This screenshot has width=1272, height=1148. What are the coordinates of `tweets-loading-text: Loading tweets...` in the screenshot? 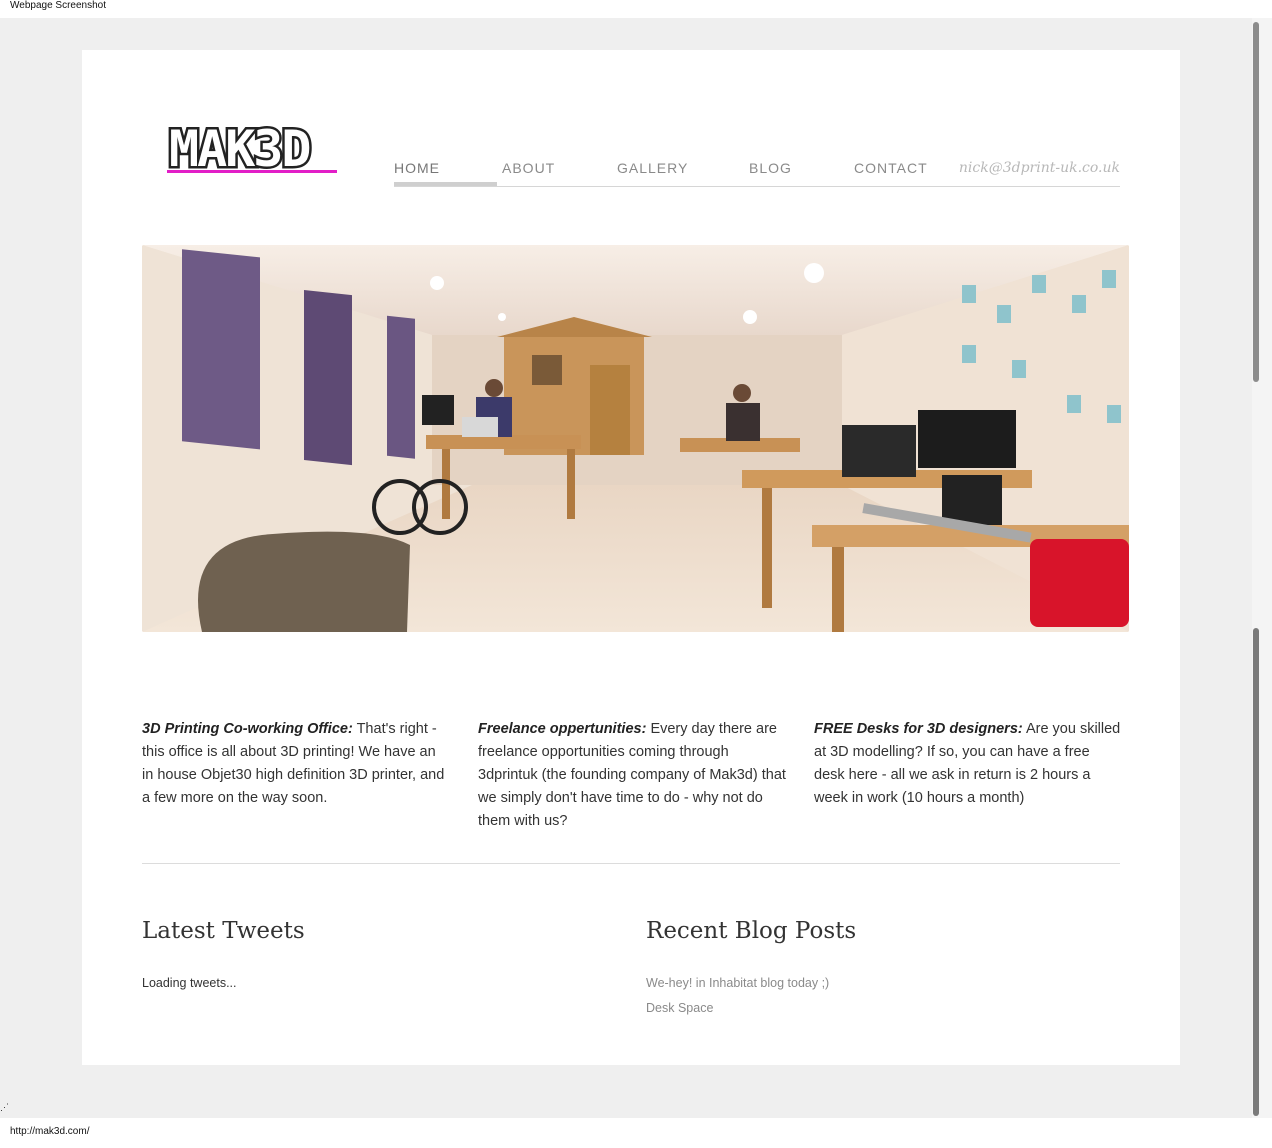 It's located at (189, 983).